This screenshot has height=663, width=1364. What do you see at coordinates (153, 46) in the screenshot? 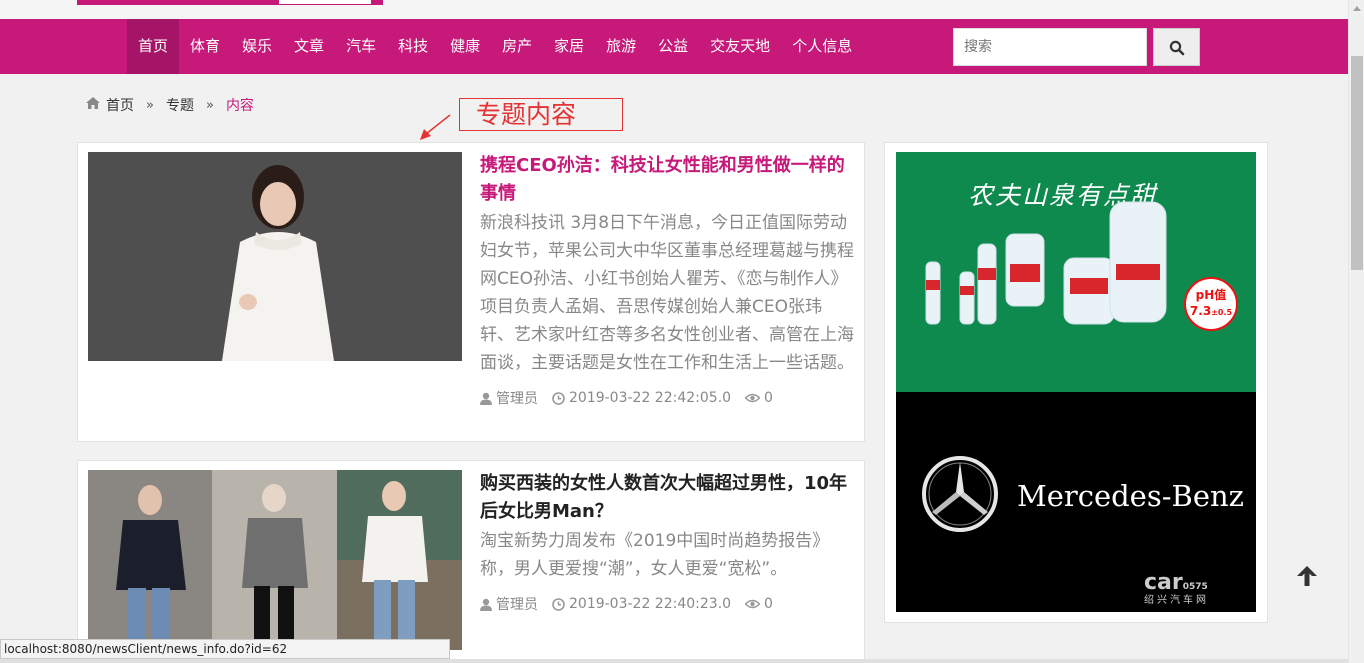
I see `nav-item-home: 首页` at bounding box center [153, 46].